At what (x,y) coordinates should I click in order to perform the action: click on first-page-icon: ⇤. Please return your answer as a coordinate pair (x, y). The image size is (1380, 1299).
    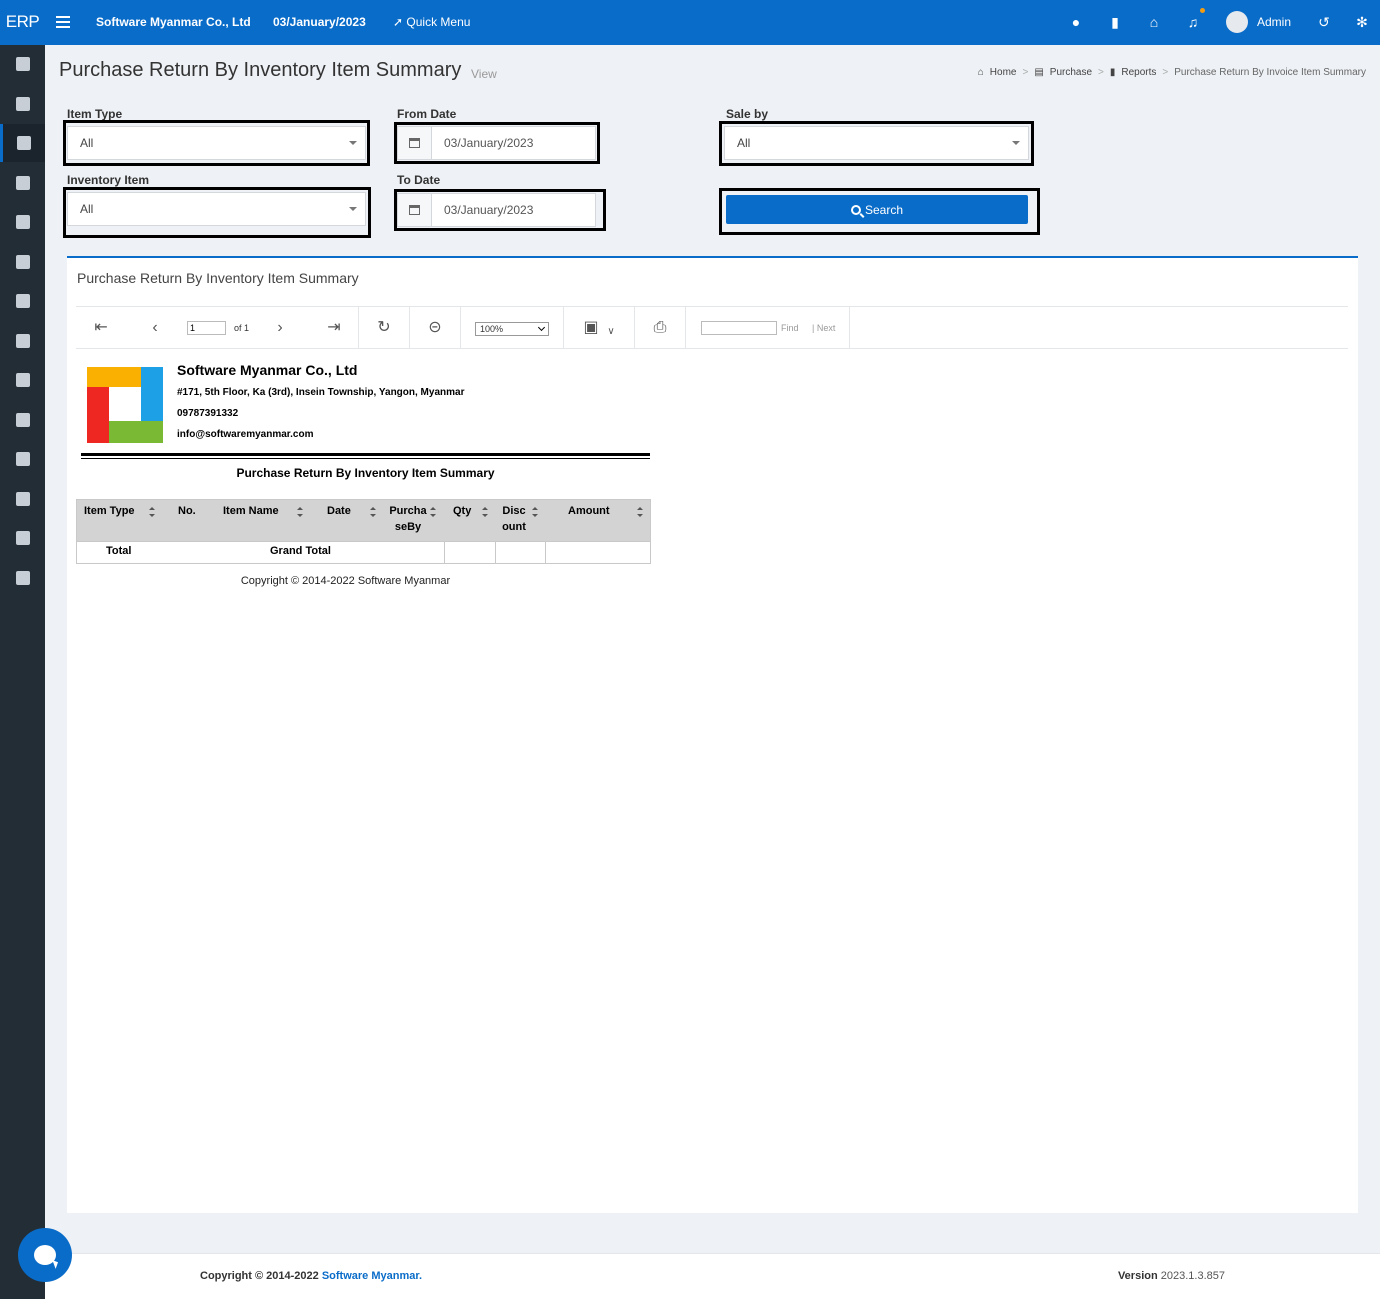
    Looking at the image, I should click on (101, 328).